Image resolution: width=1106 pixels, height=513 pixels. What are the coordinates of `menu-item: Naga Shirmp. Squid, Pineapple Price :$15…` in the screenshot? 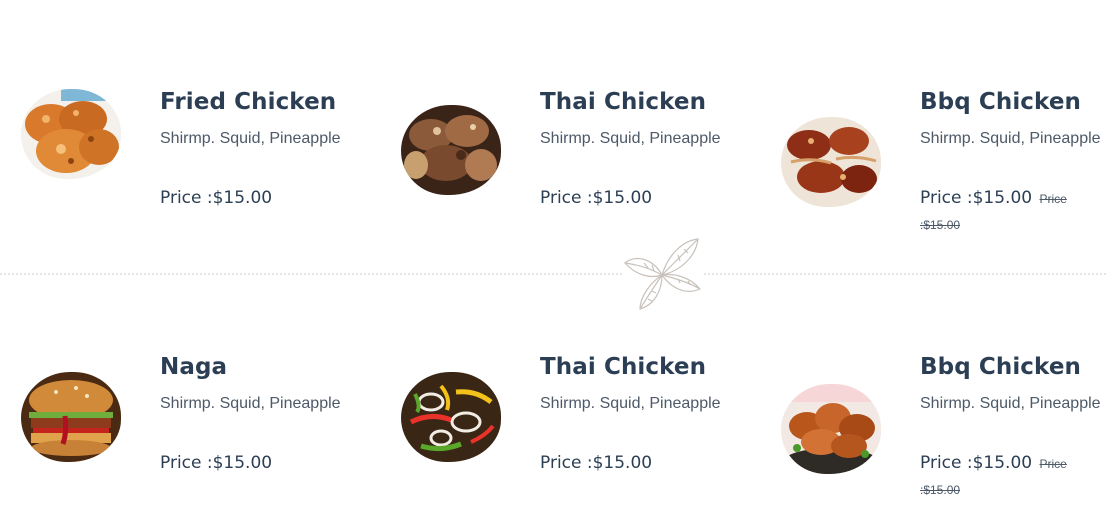 It's located at (191, 433).